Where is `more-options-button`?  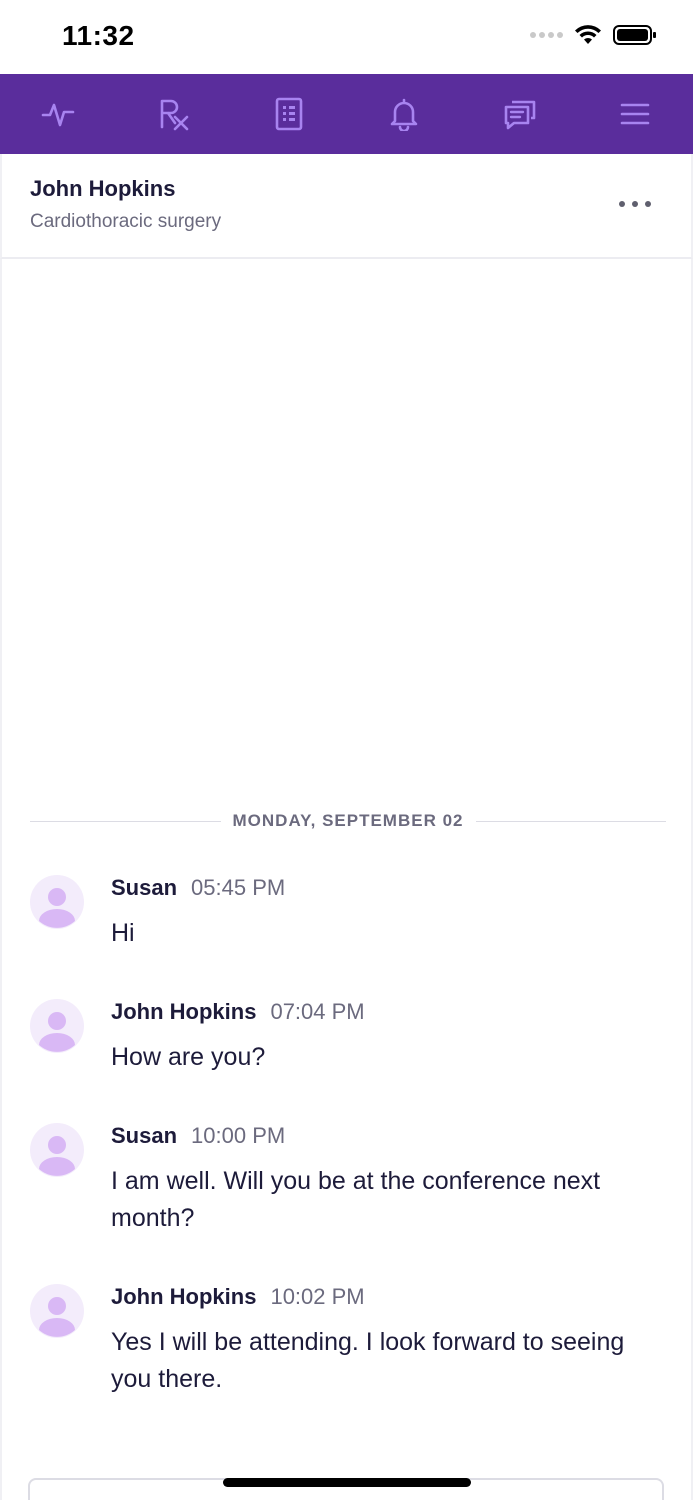 more-options-button is located at coordinates (635, 204).